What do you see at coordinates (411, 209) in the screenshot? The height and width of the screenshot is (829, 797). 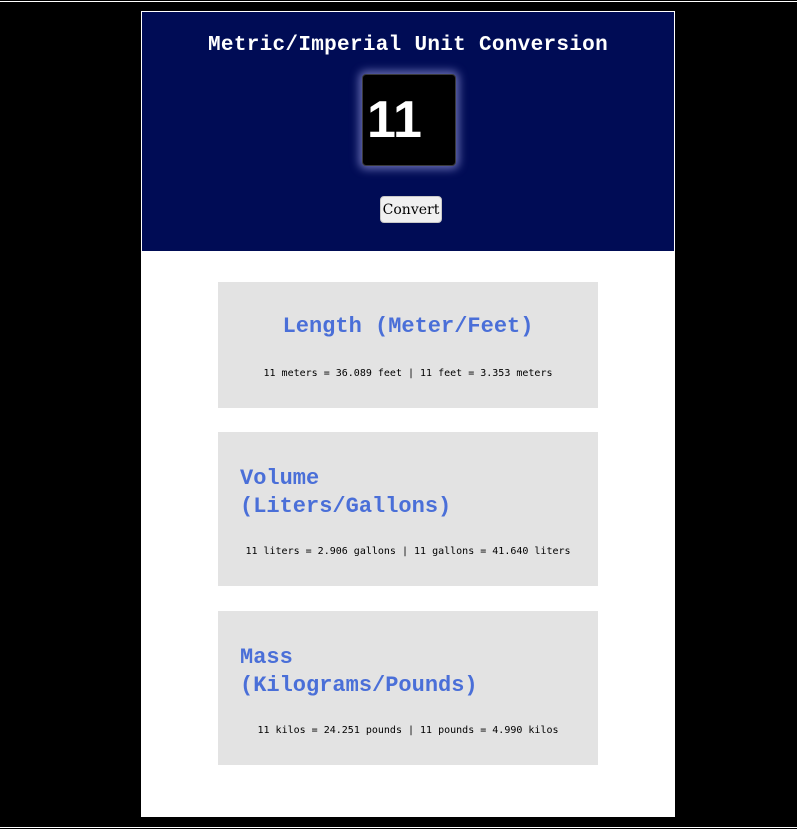 I see `convert-button: Convert` at bounding box center [411, 209].